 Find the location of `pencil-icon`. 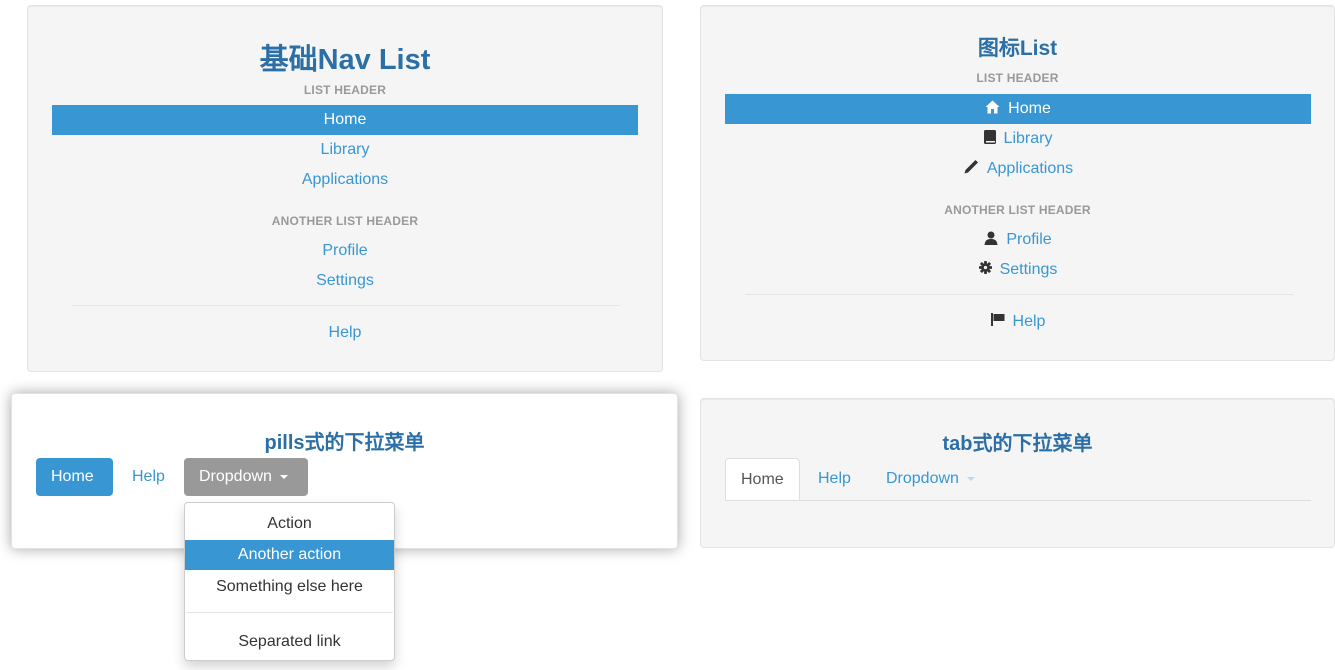

pencil-icon is located at coordinates (971, 167).